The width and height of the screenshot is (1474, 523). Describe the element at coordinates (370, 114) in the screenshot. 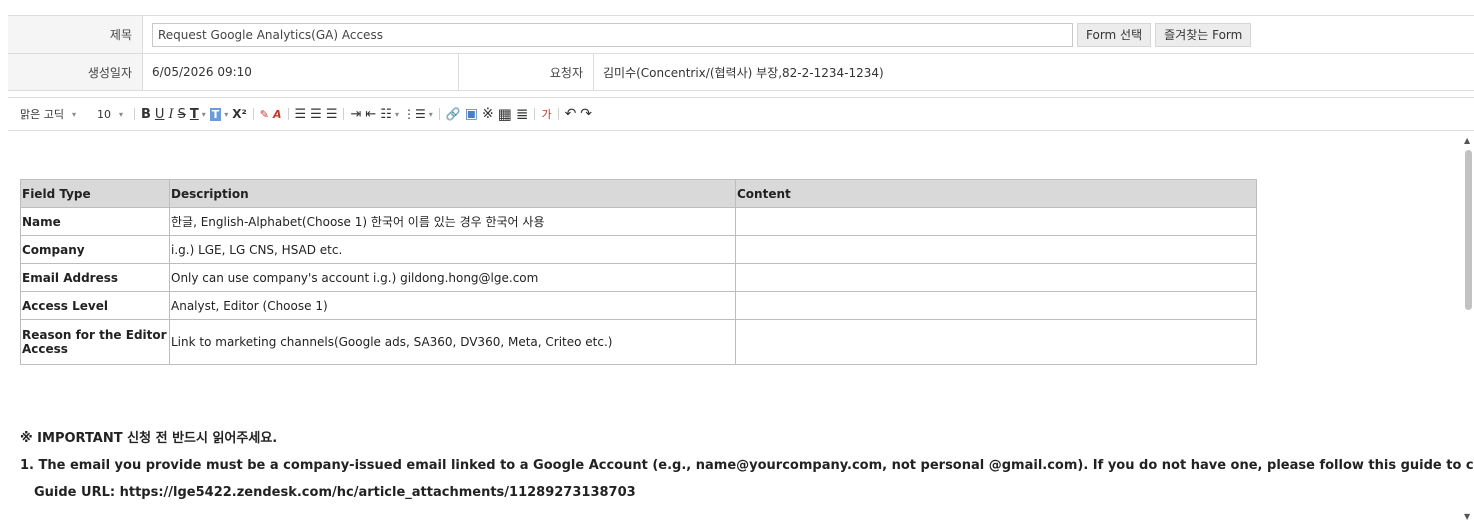

I see `outdent-icon: ⇤` at that location.